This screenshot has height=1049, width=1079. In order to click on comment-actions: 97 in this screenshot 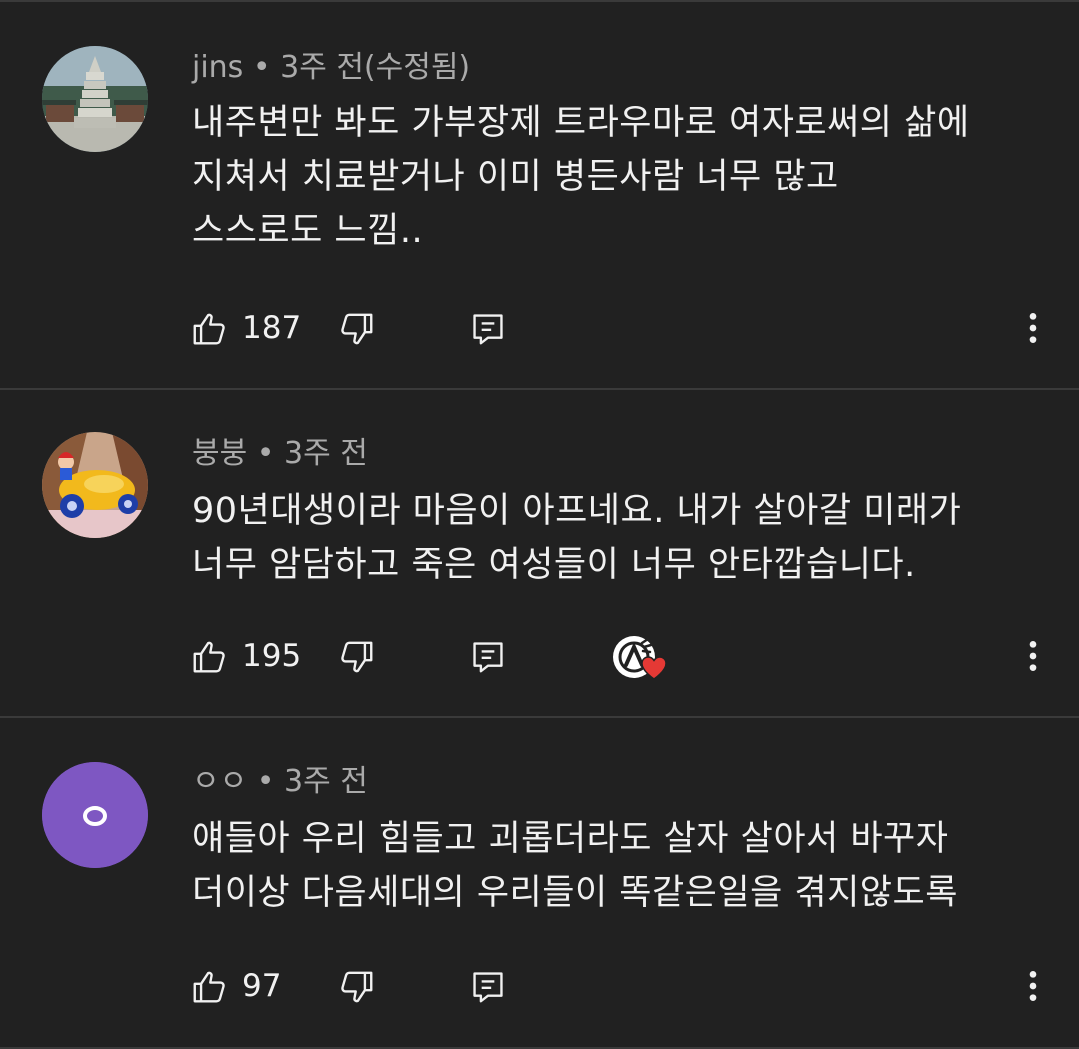, I will do `click(539, 985)`.